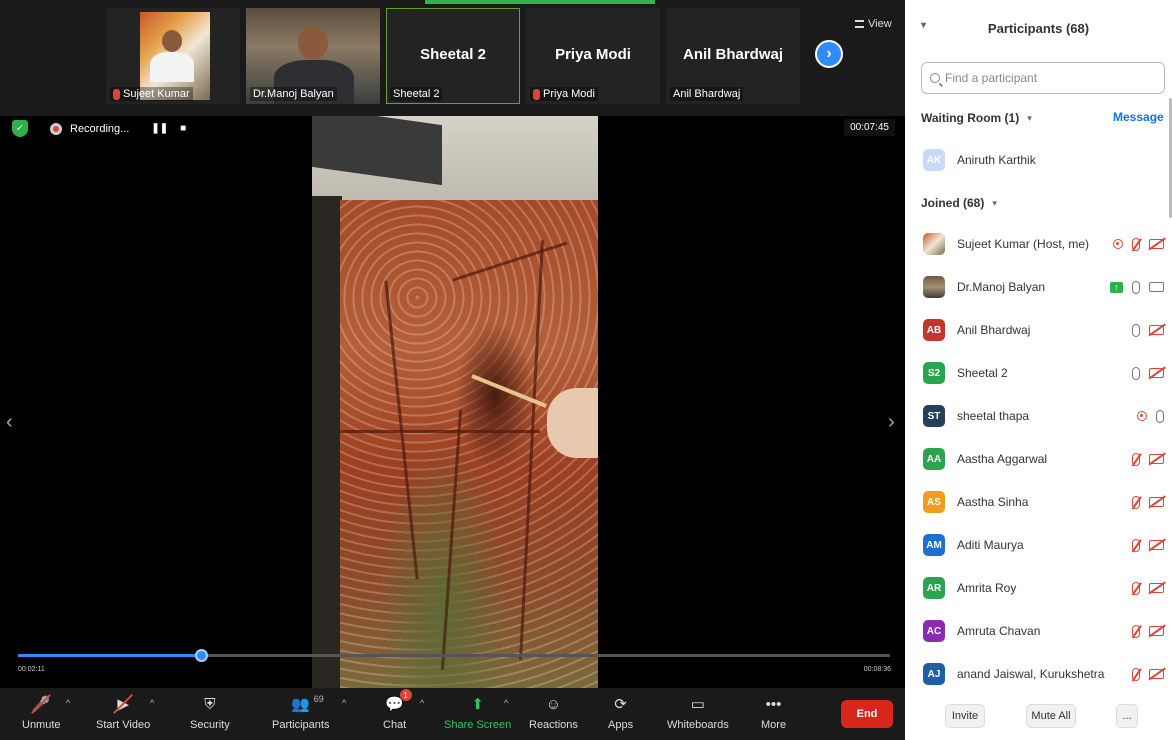 This screenshot has width=1172, height=740. I want to click on start-video-button: ▶ Start Video, so click(123, 712).